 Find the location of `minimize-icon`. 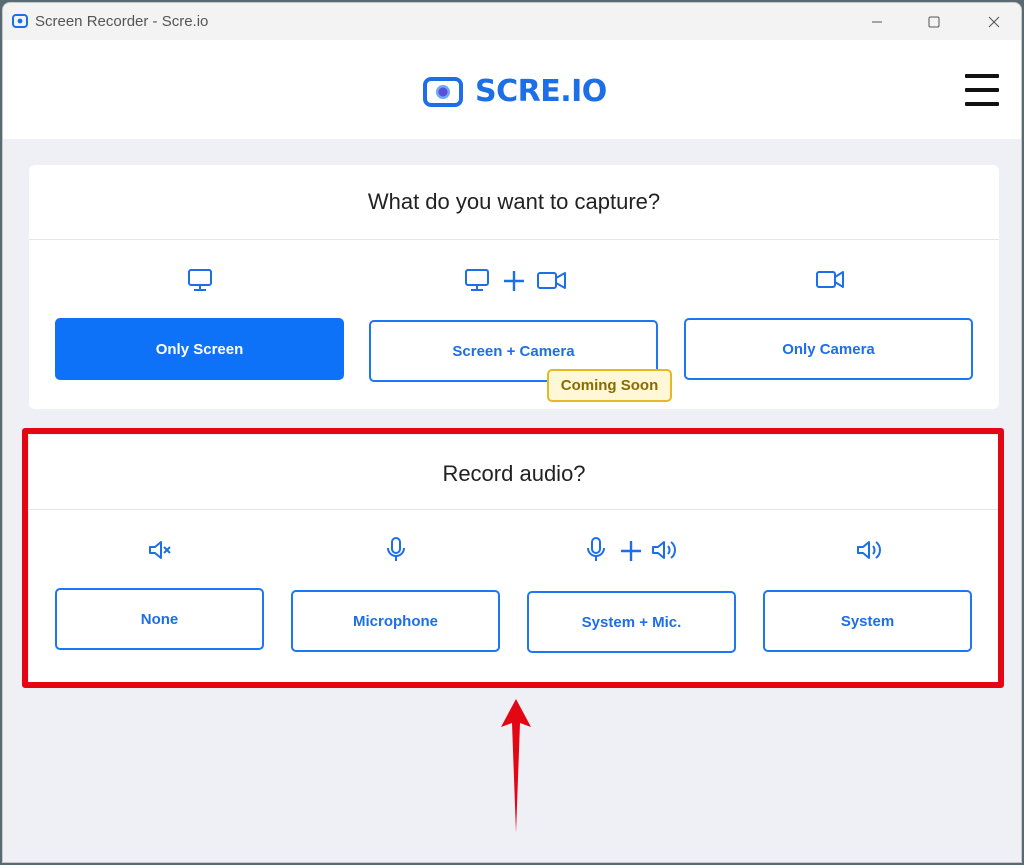

minimize-icon is located at coordinates (877, 21).